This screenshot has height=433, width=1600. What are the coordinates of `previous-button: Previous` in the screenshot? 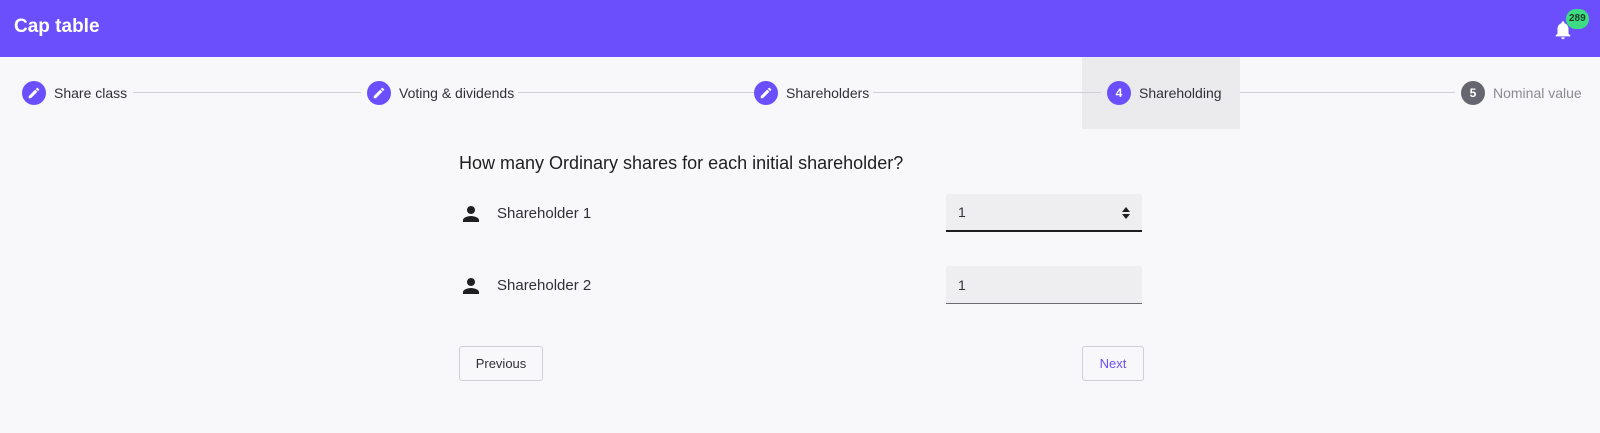 It's located at (501, 363).